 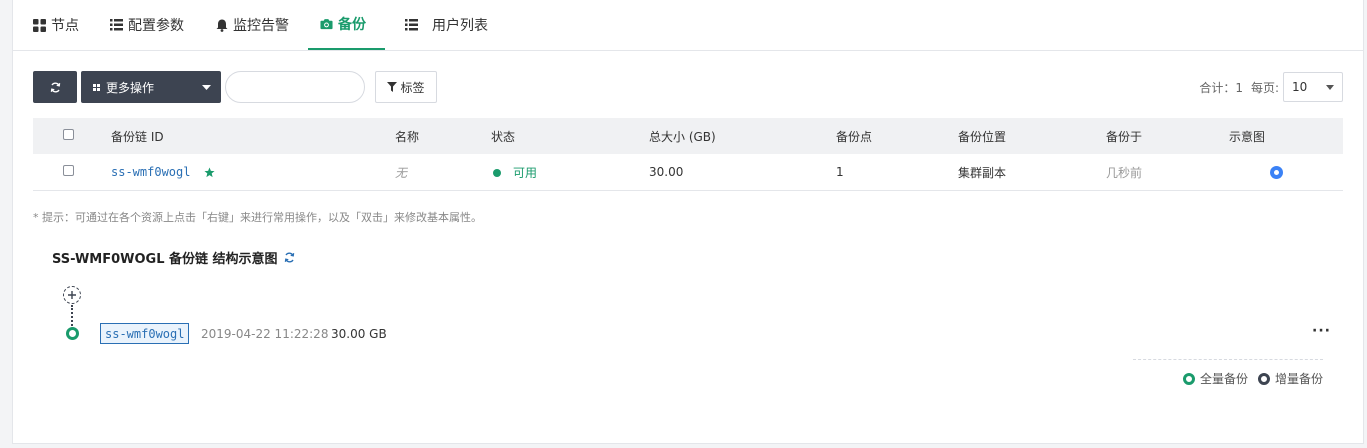 What do you see at coordinates (401, 172) in the screenshot?
I see `row-name: 无` at bounding box center [401, 172].